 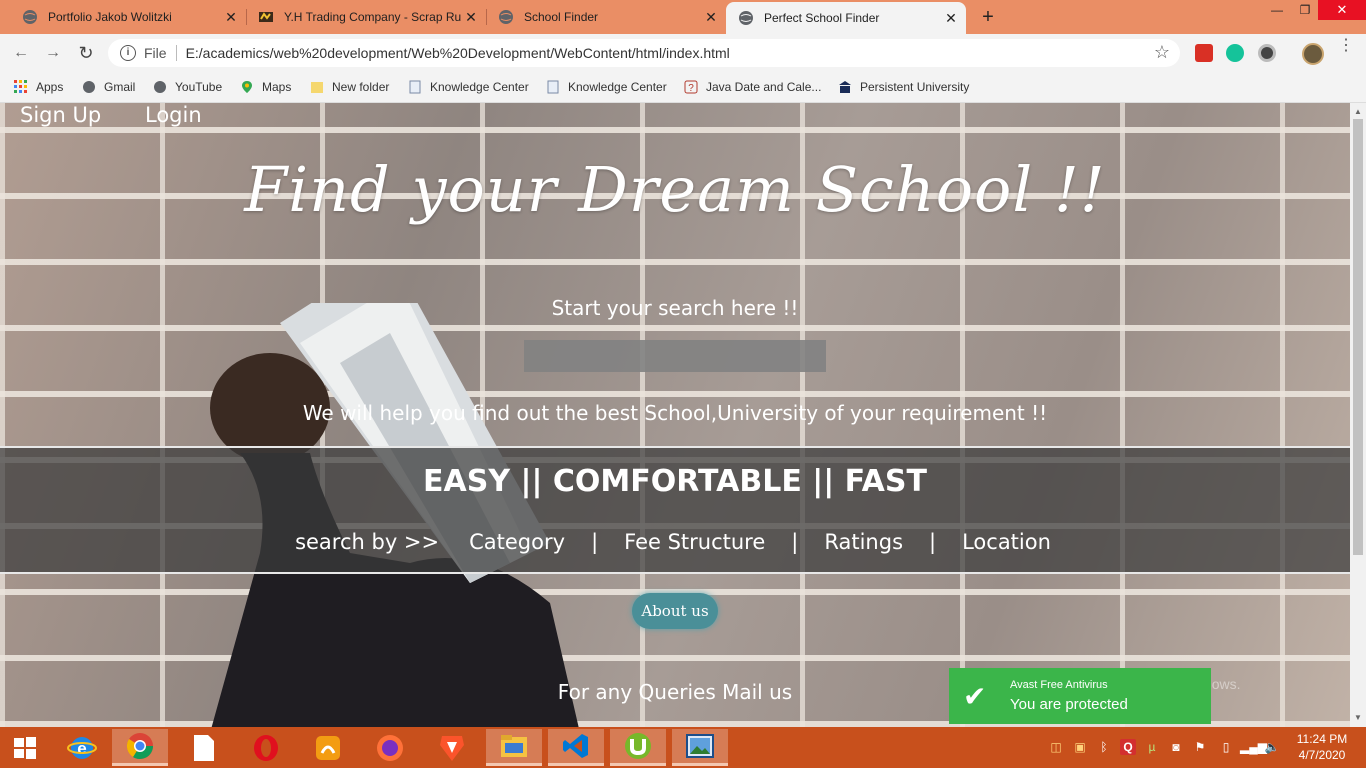 What do you see at coordinates (1322, 747) in the screenshot?
I see `system-clock: 11:24 PM 4/7/2020` at bounding box center [1322, 747].